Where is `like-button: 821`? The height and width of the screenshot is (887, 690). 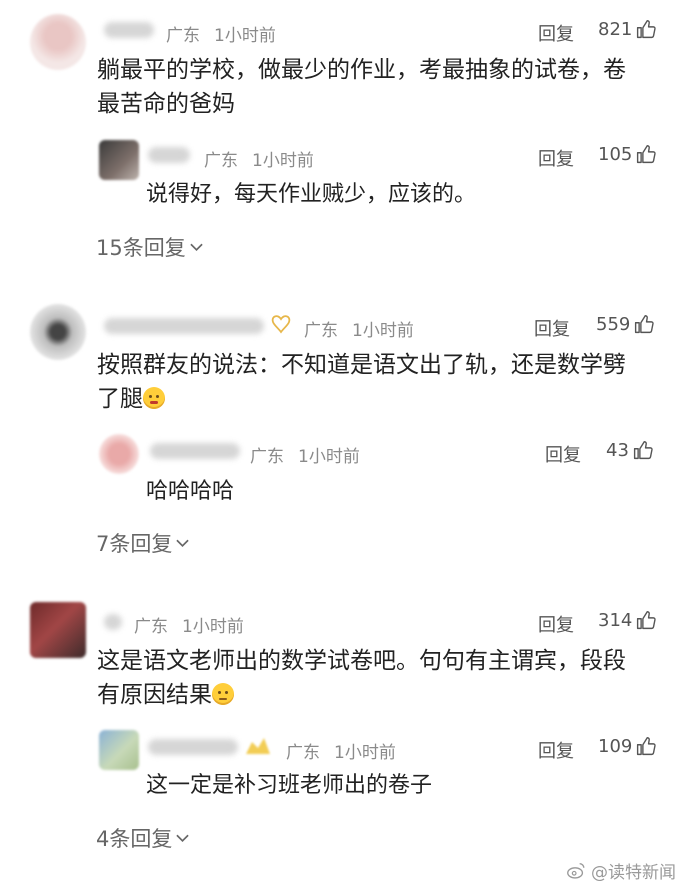
like-button: 821 is located at coordinates (627, 29).